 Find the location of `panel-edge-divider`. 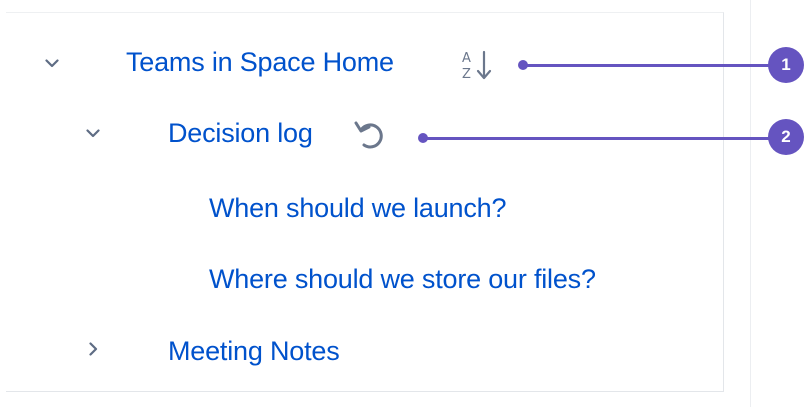

panel-edge-divider is located at coordinates (750, 203).